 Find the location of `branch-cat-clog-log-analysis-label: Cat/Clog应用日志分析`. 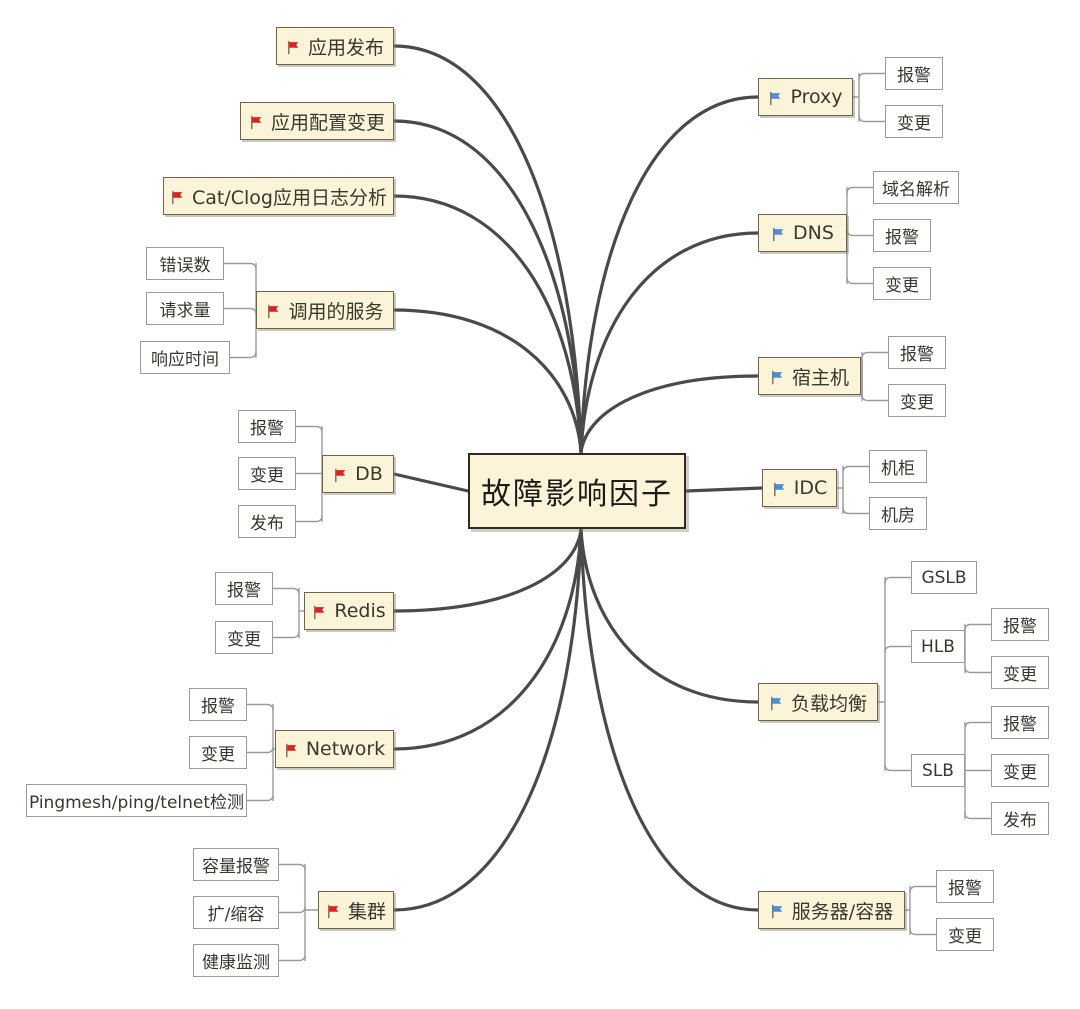

branch-cat-clog-log-analysis-label: Cat/Clog应用日志分析 is located at coordinates (289, 197).